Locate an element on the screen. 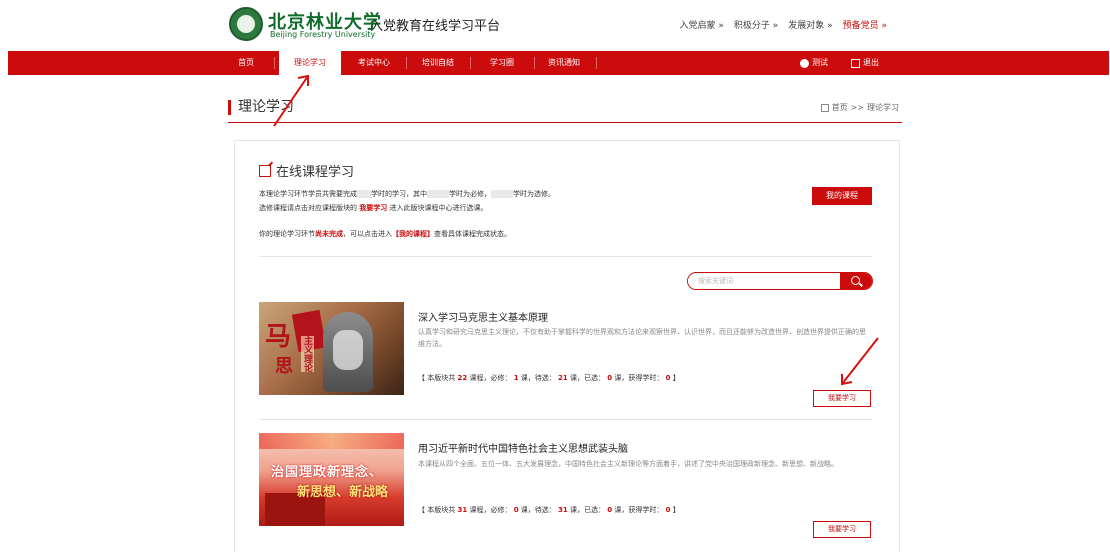 The height and width of the screenshot is (552, 1110). intro-text: 你的理论学习环节 is located at coordinates (287, 234).